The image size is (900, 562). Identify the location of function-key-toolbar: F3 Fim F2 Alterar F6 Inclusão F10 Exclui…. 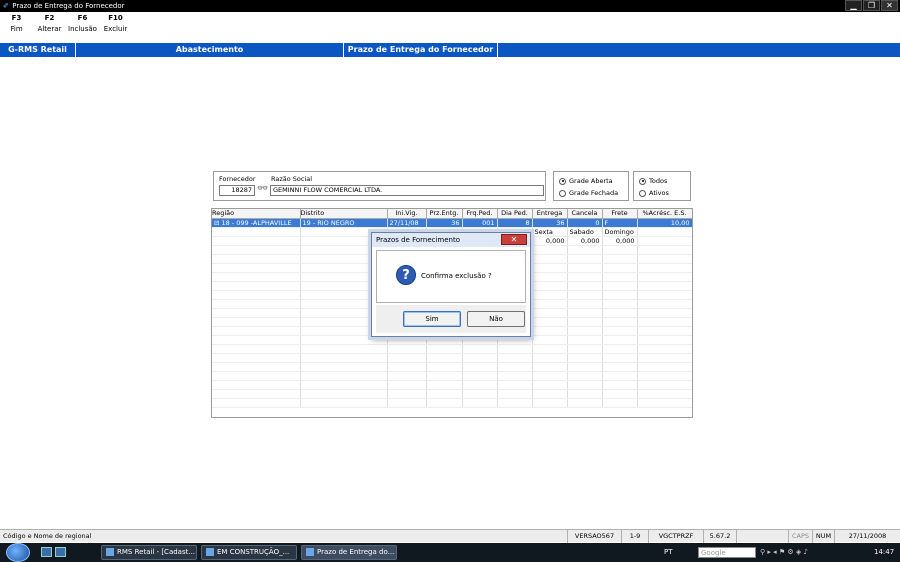
(66, 28).